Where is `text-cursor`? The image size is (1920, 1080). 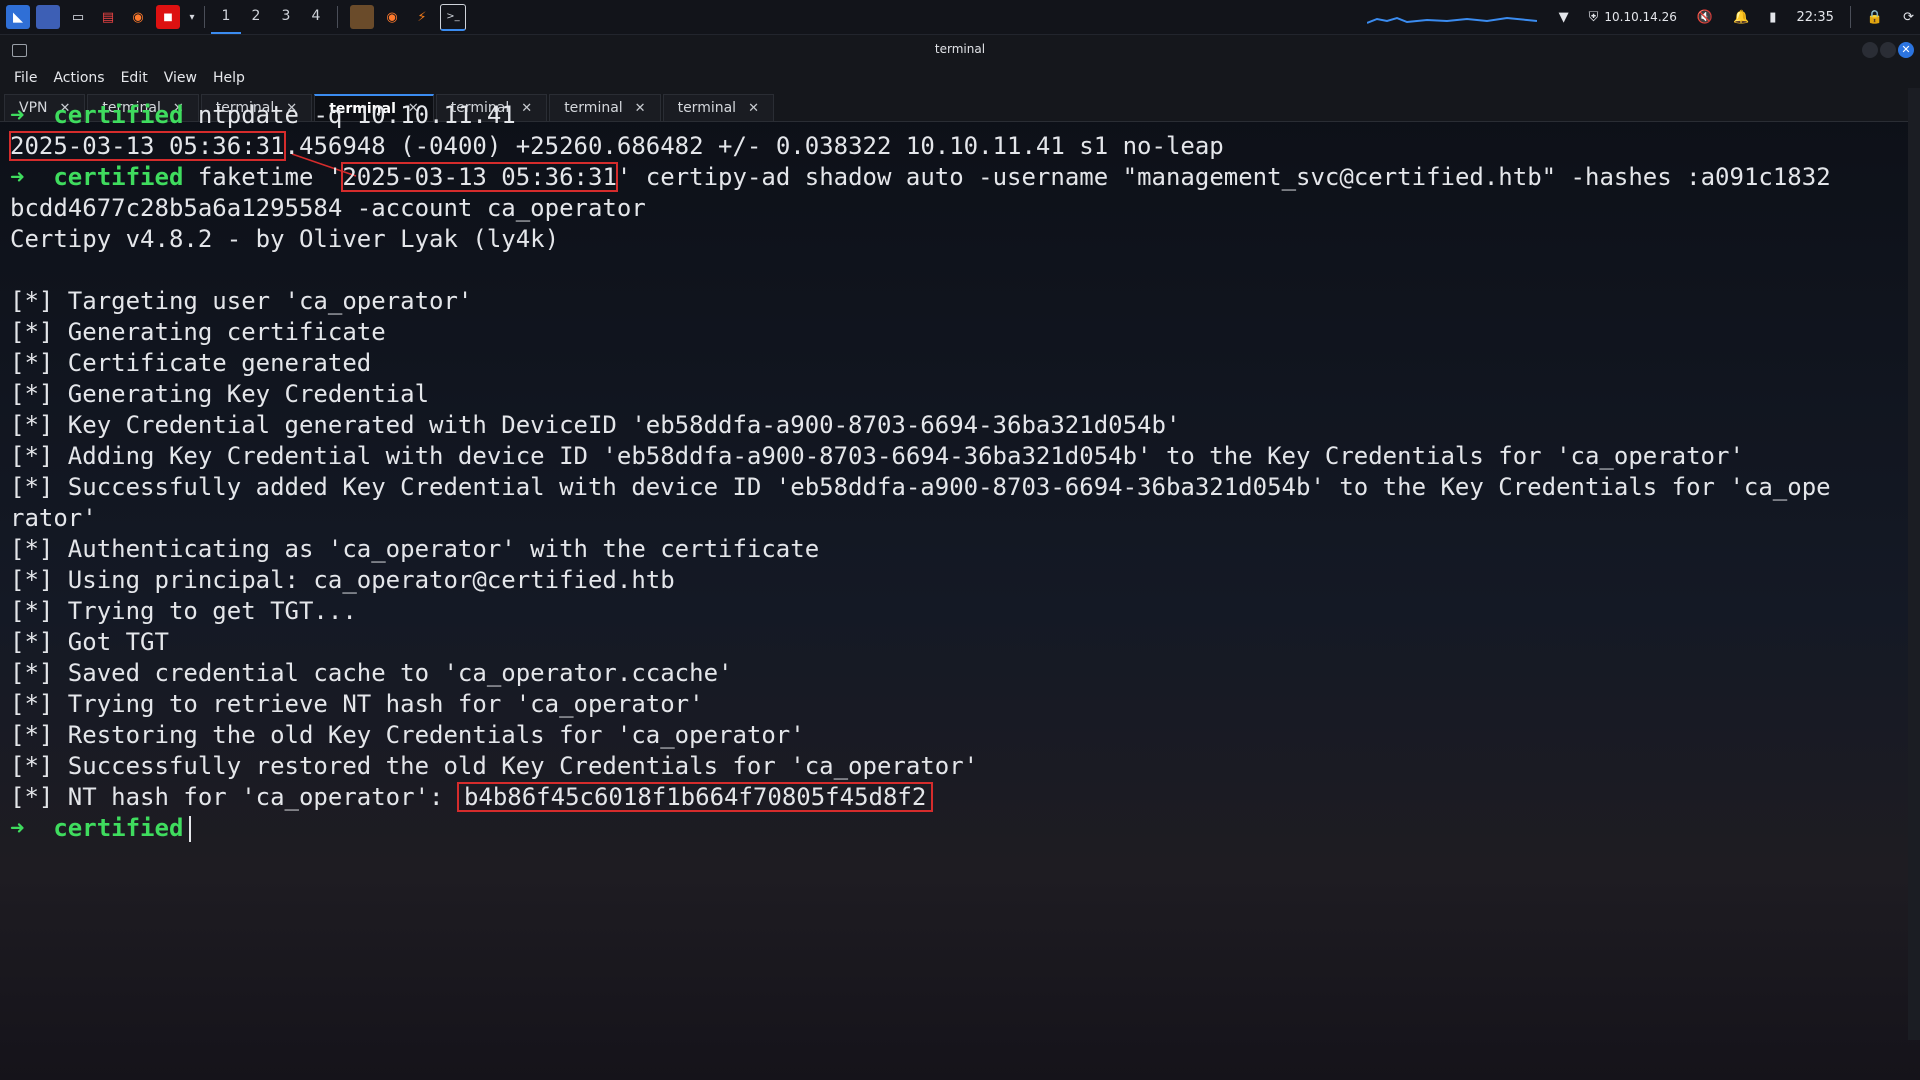 text-cursor is located at coordinates (190, 829).